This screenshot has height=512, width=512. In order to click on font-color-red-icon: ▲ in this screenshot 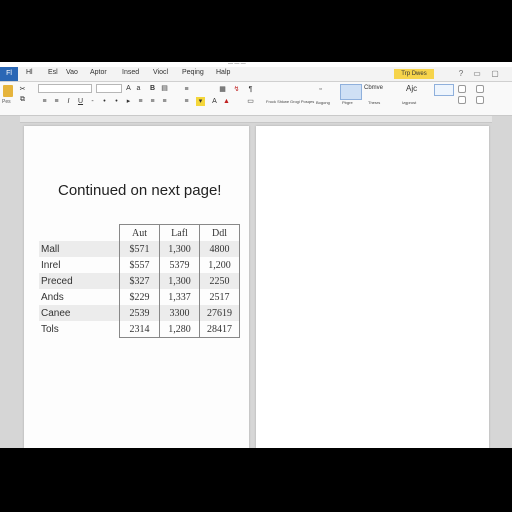, I will do `click(226, 101)`.